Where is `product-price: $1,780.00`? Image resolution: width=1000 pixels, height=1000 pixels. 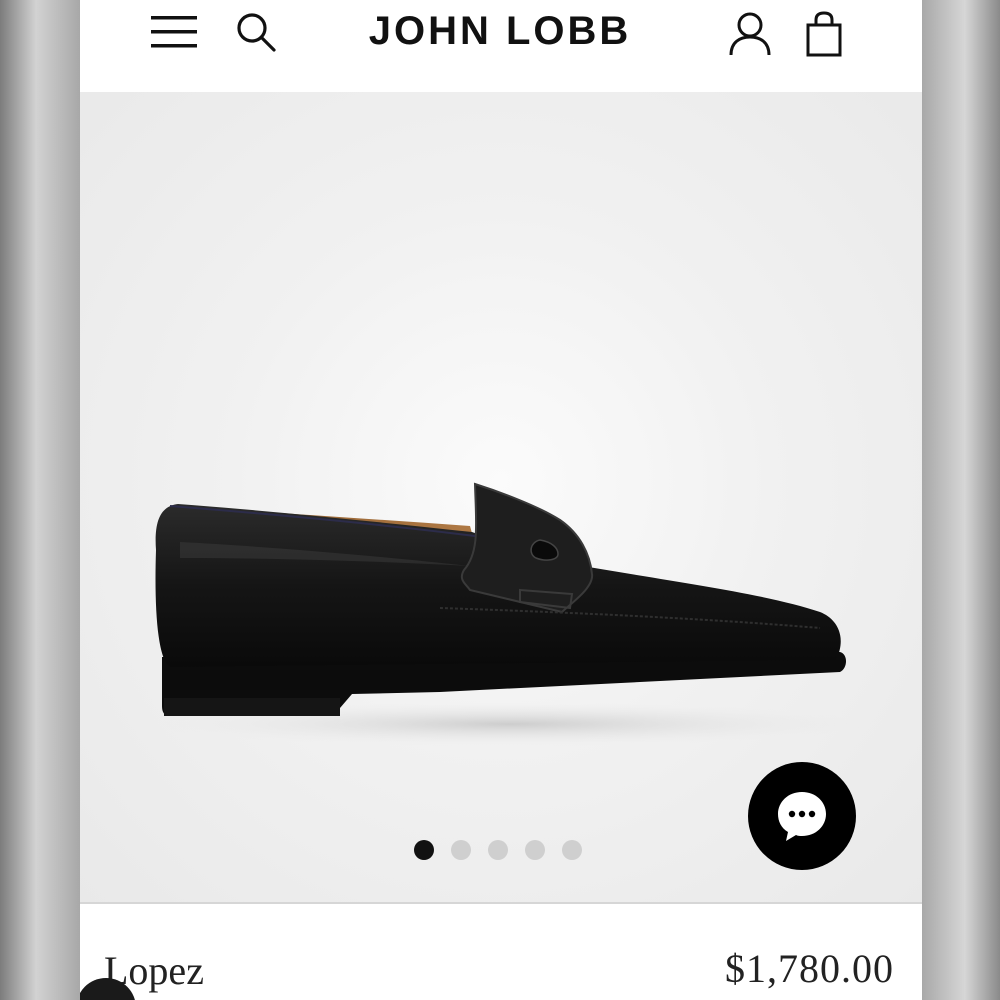 product-price: $1,780.00 is located at coordinates (809, 968).